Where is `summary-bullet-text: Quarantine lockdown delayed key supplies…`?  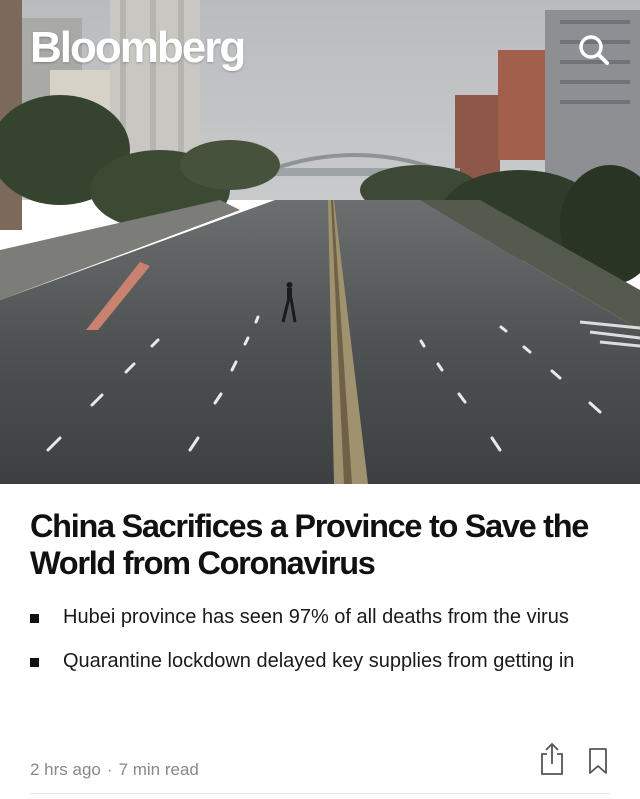 summary-bullet-text: Quarantine lockdown delayed key supplies… is located at coordinates (319, 661).